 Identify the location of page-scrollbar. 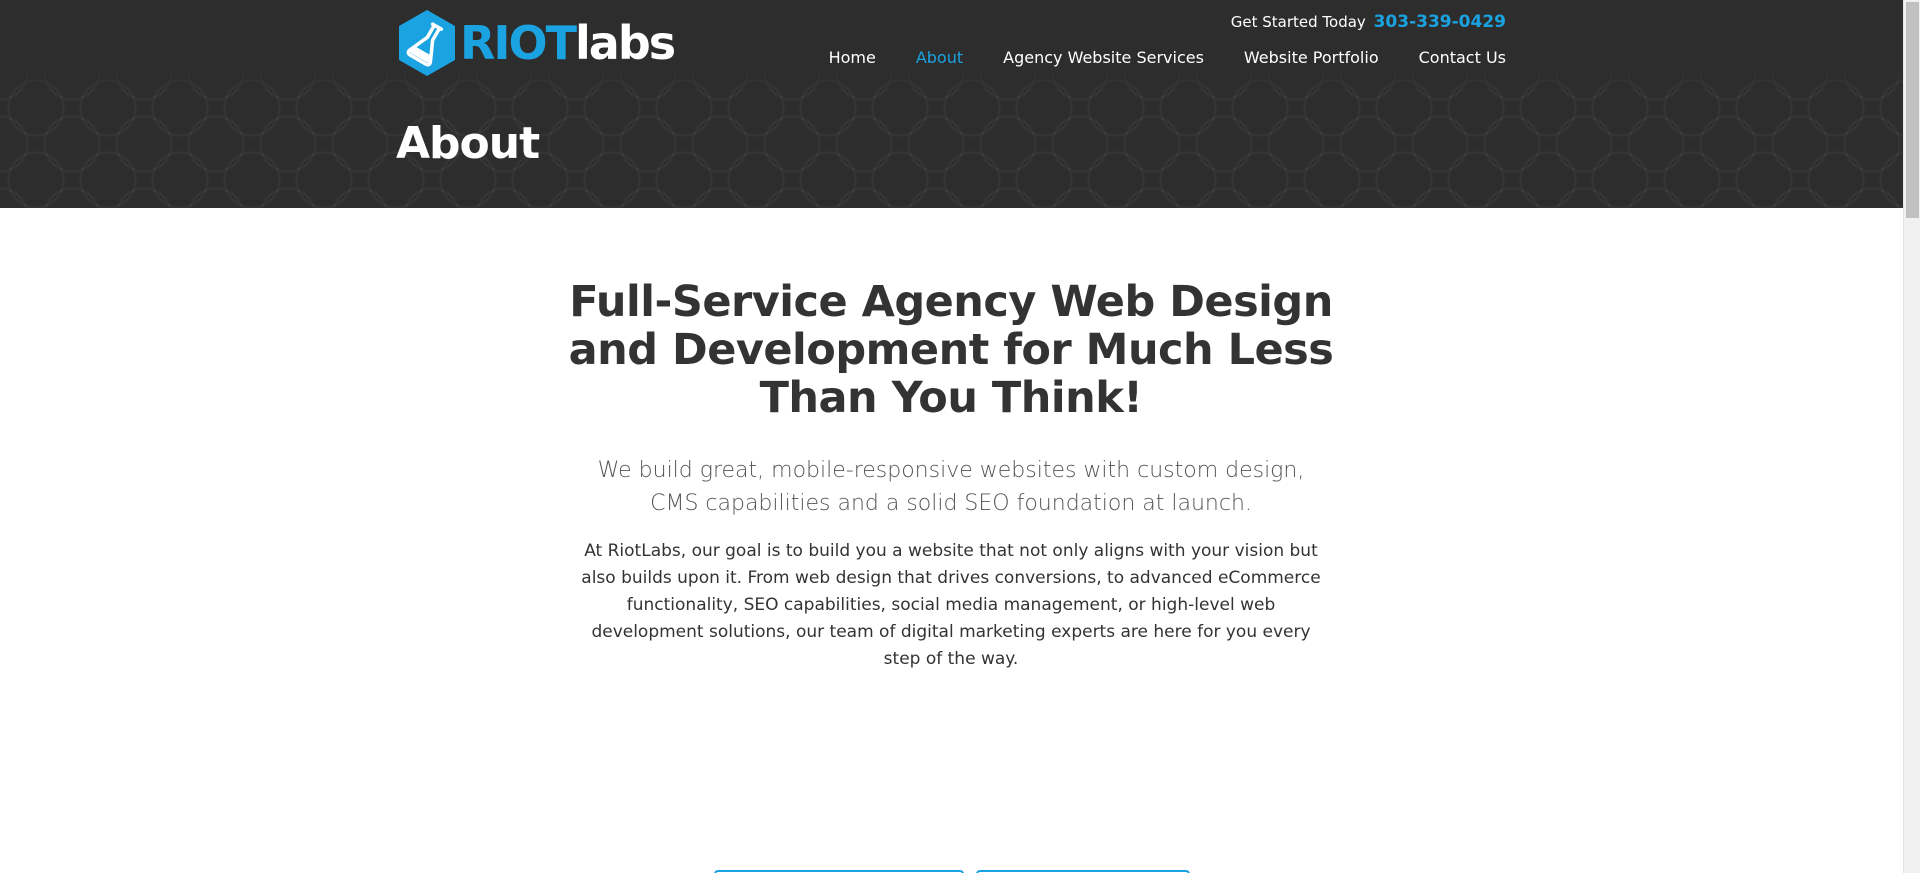
(1911, 436).